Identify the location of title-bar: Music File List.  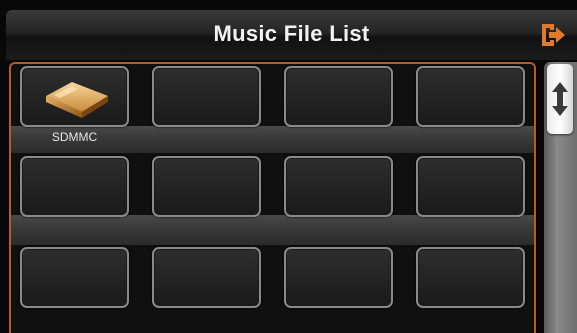
(291, 35).